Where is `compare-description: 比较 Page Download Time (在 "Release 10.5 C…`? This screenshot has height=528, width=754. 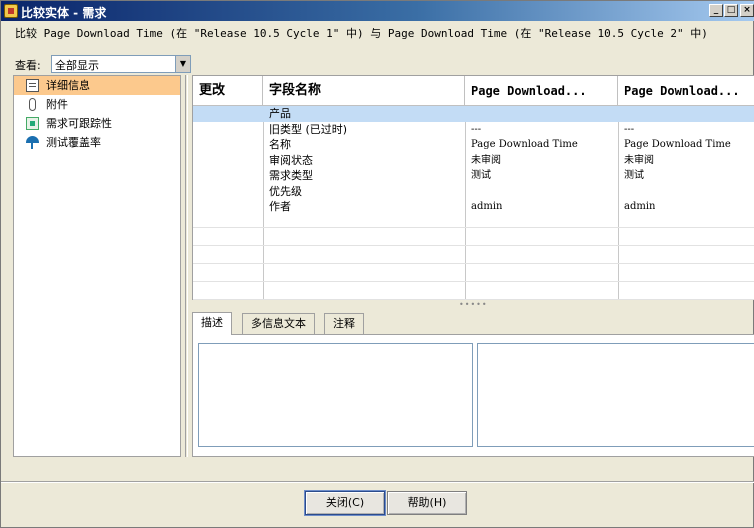
compare-description: 比较 Page Download Time (在 "Release 10.5 C… is located at coordinates (361, 33).